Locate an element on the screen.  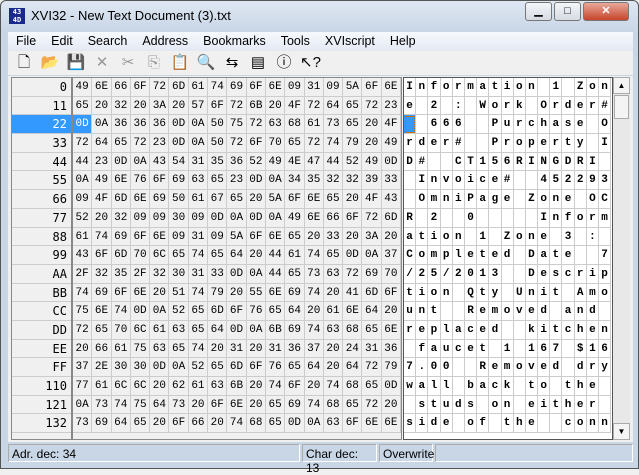
text-char: / is located at coordinates (410, 274).